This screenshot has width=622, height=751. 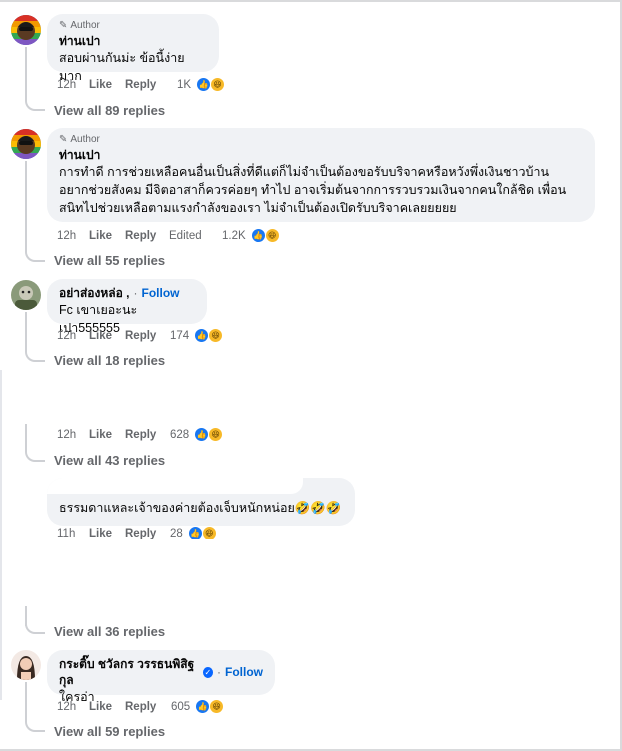 I want to click on frame-top-border, so click(x=311, y=1).